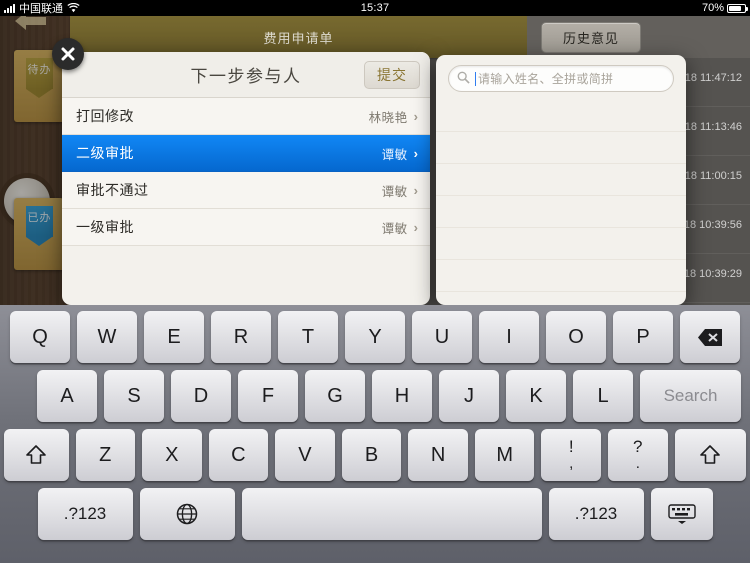  Describe the element at coordinates (85, 514) in the screenshot. I see `numbers-key-left: .?123` at that location.